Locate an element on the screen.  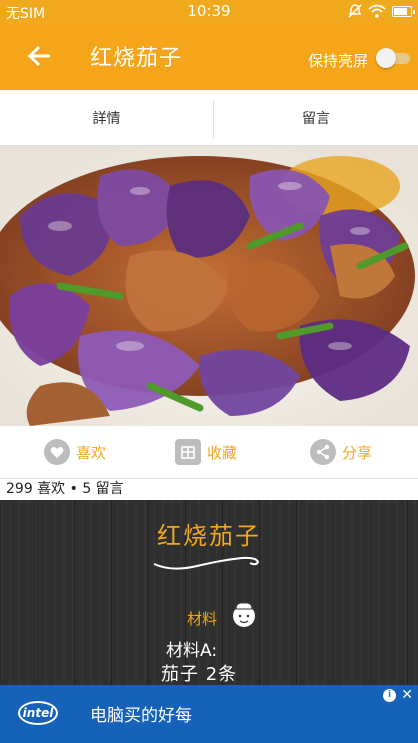
keep-screen-label: 保持亮屏 is located at coordinates (337, 61).